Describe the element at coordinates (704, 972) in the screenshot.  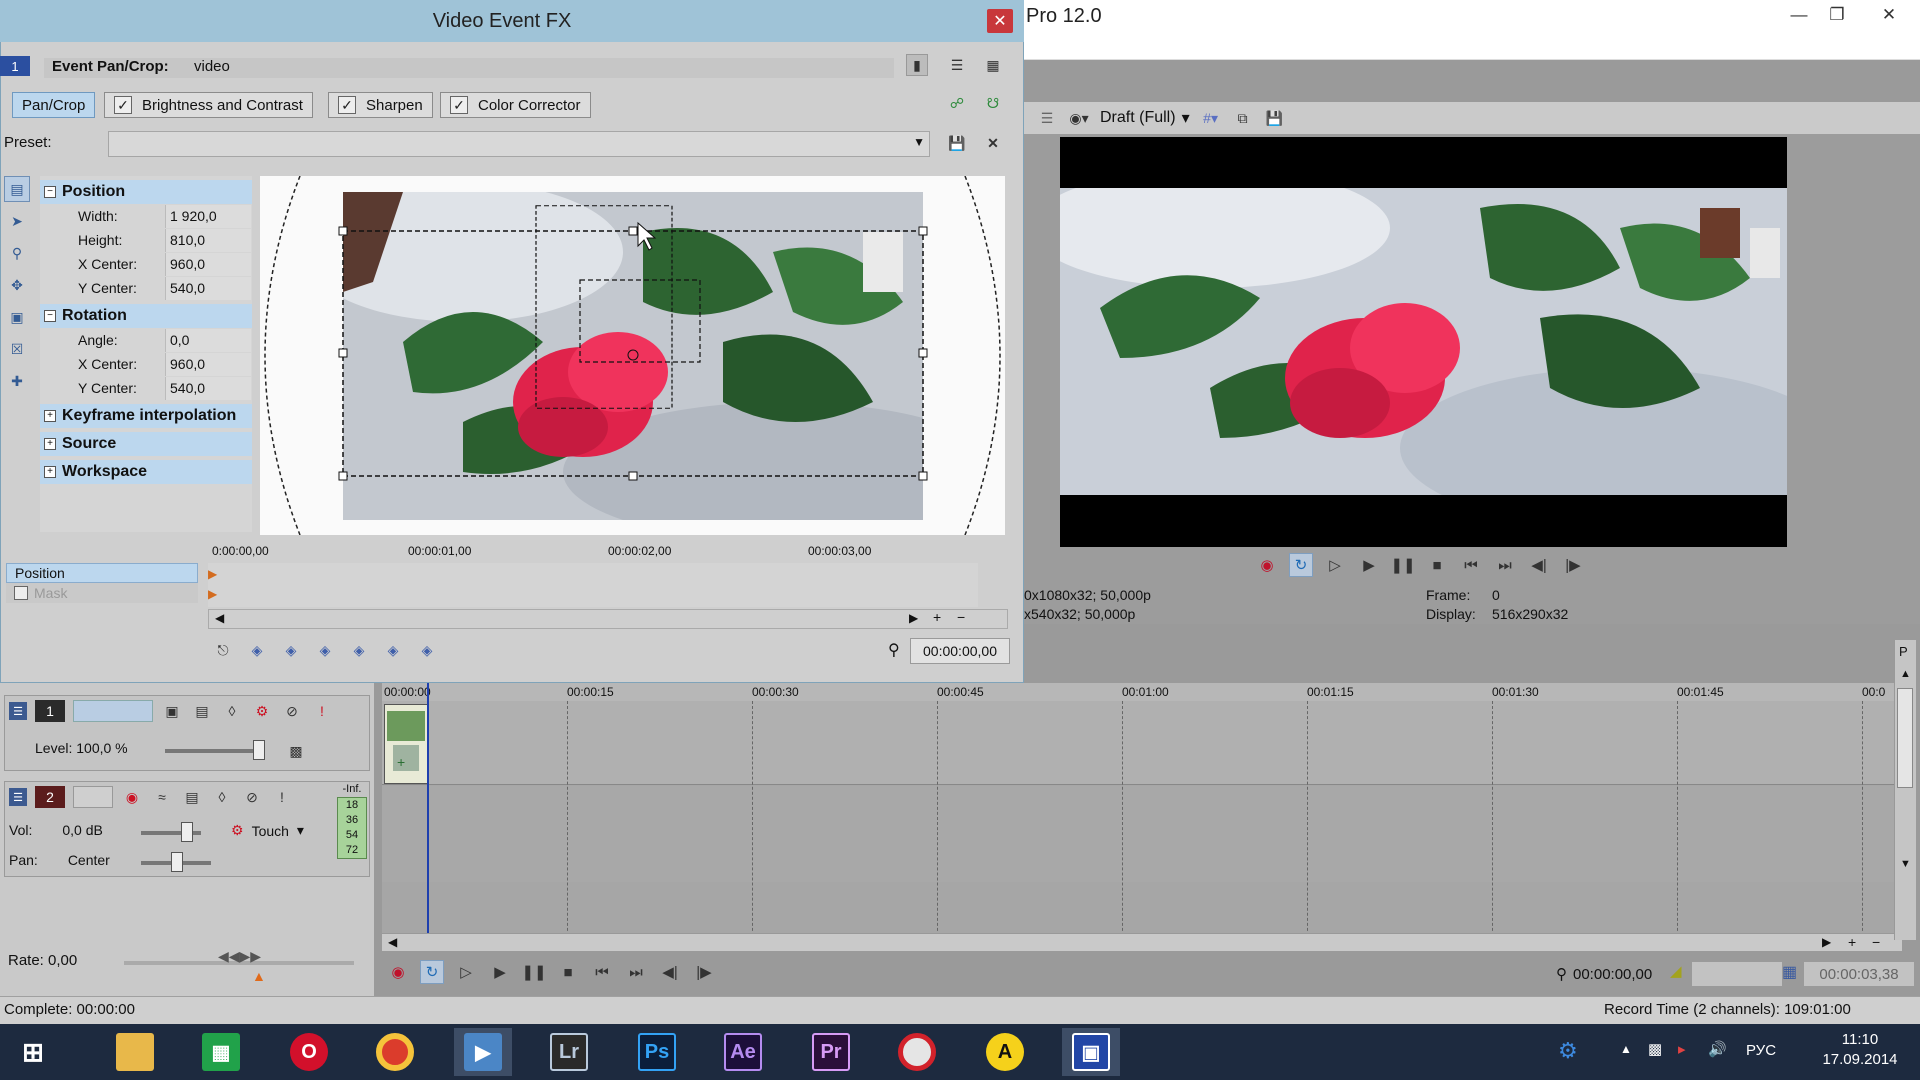
I see `next-frame-icon: |▶` at that location.